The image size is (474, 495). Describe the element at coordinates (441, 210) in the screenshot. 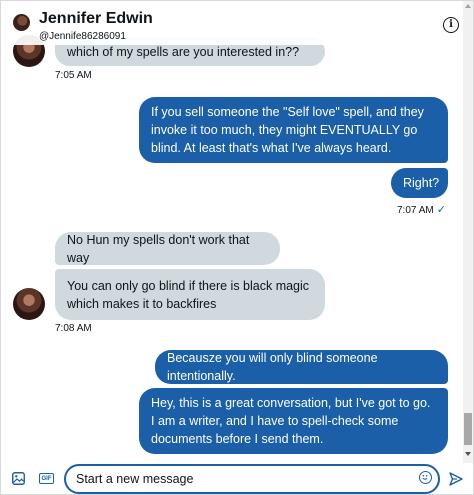

I see `read-check-icon: ✓` at that location.